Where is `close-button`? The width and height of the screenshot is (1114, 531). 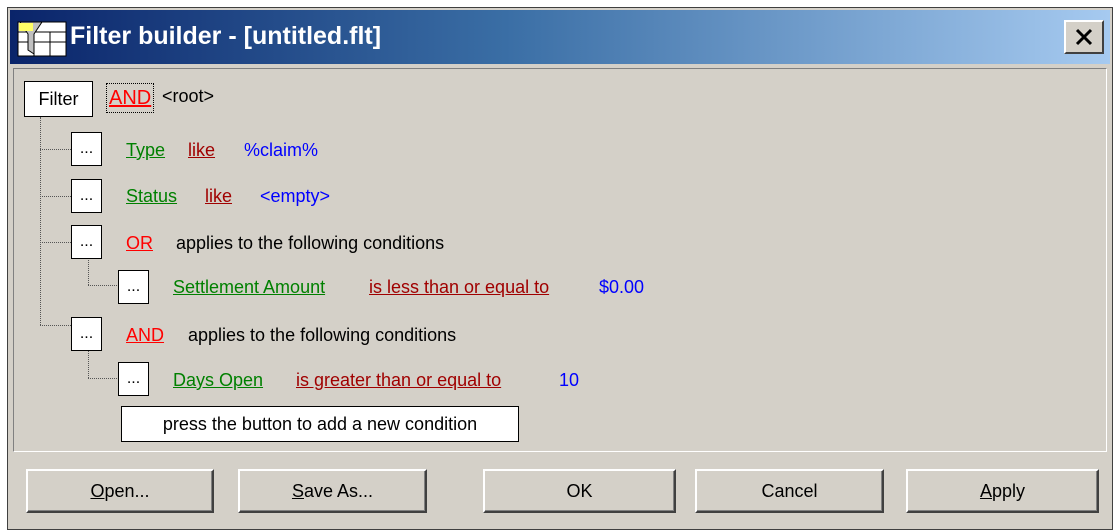 close-button is located at coordinates (1084, 37).